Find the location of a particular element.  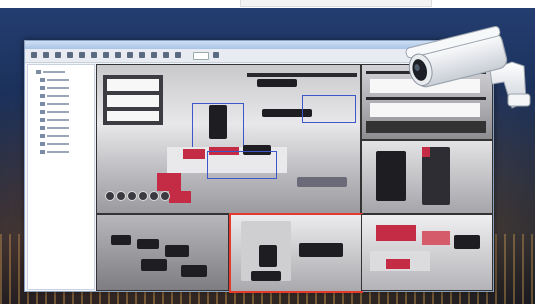

camera-view-folded-clothes is located at coordinates (427, 252).